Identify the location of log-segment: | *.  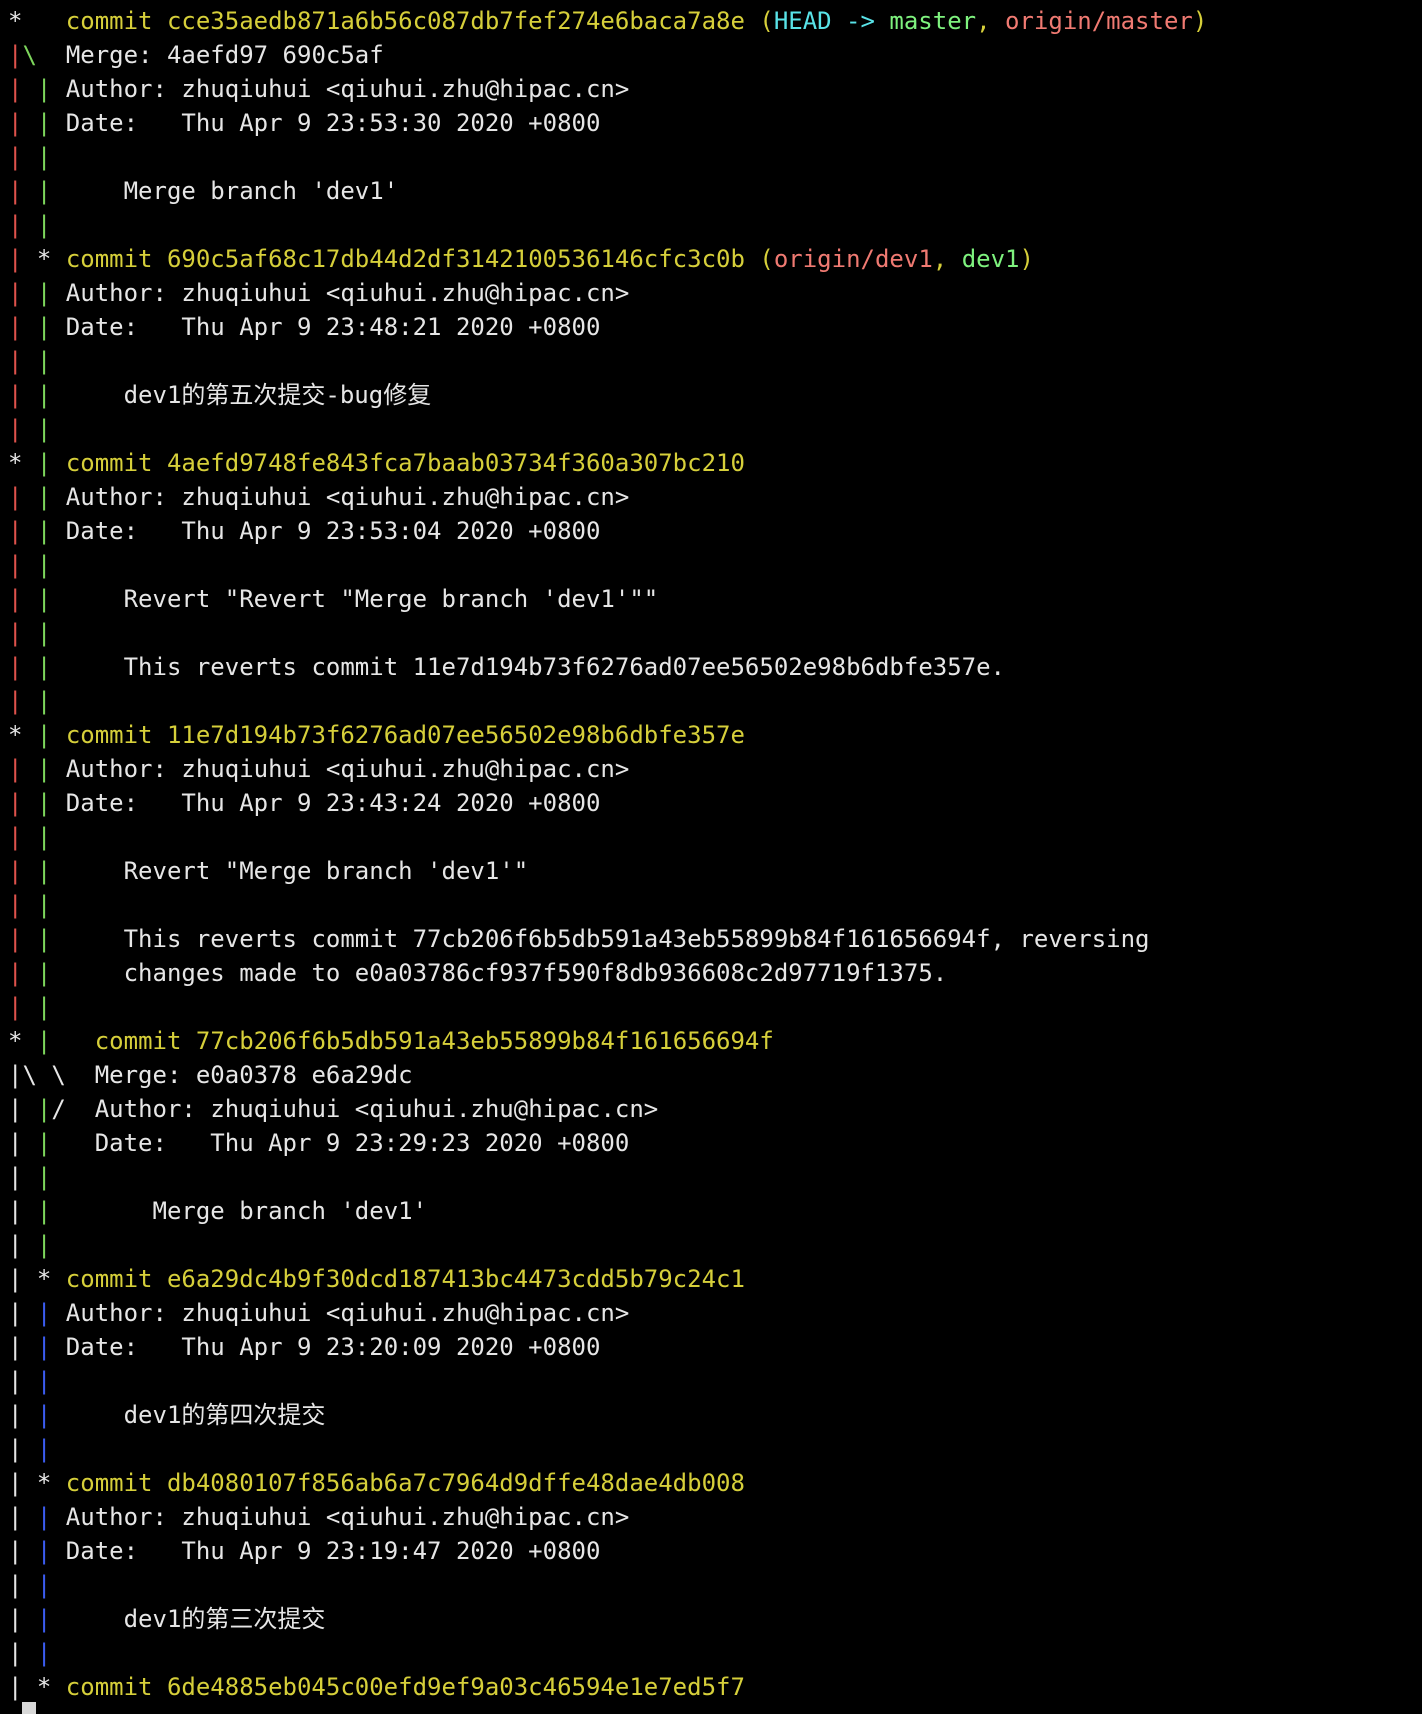
(37, 1279).